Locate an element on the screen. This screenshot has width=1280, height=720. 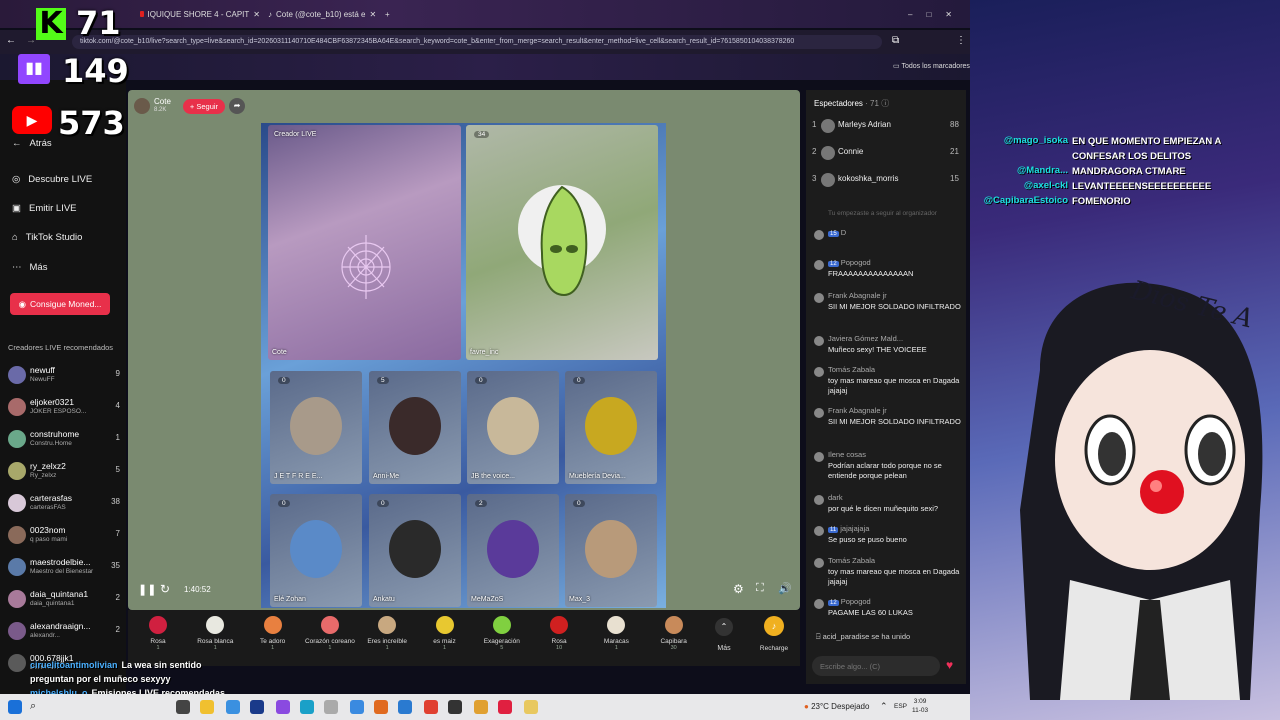
nav-tiktok-studio: ⌂ TikTok Studio is located at coordinates (47, 237).